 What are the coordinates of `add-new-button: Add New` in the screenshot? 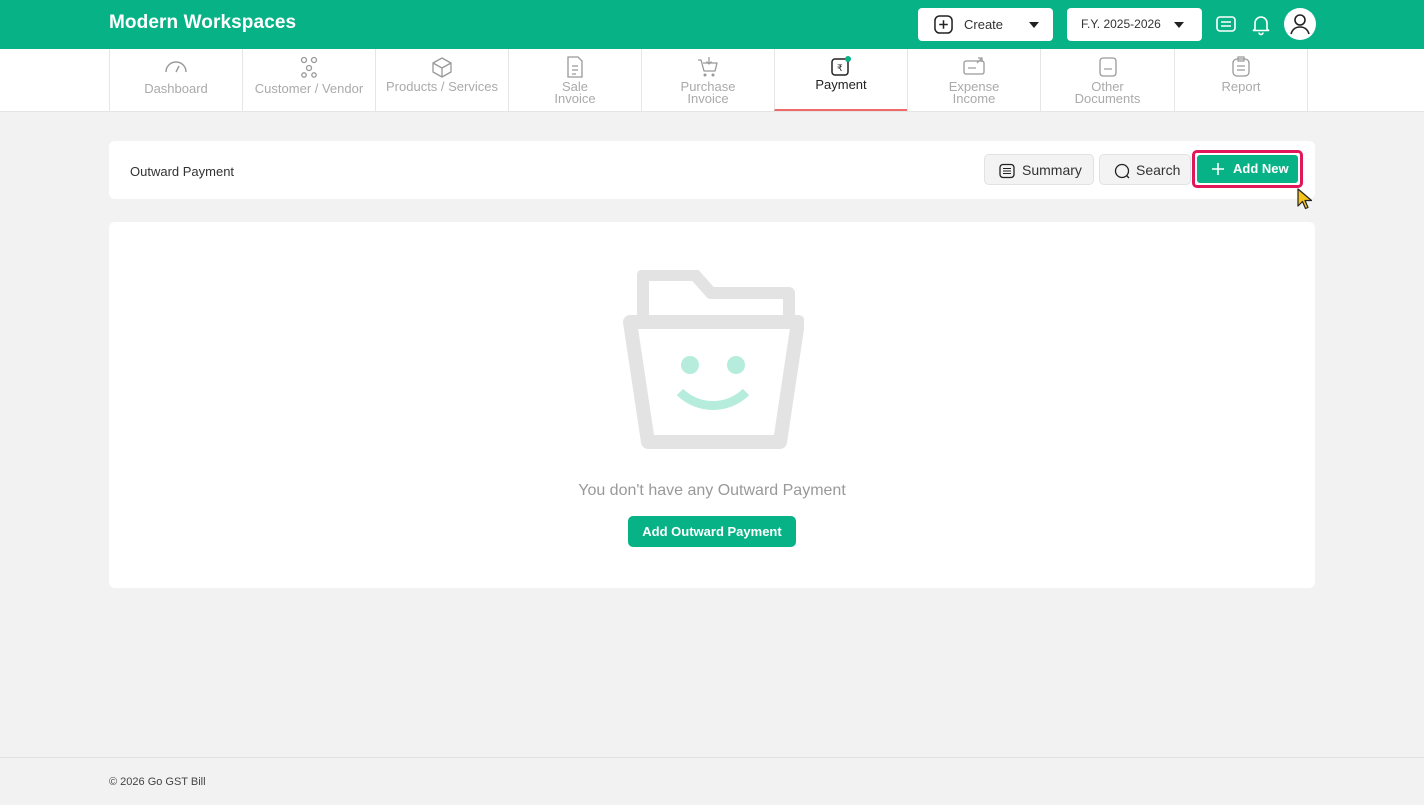 It's located at (1247, 169).